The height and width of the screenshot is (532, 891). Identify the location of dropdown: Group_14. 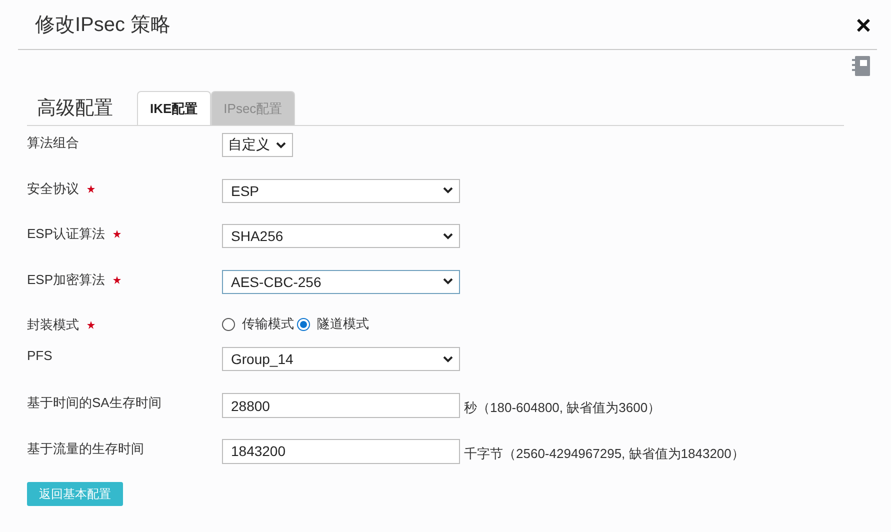
(341, 359).